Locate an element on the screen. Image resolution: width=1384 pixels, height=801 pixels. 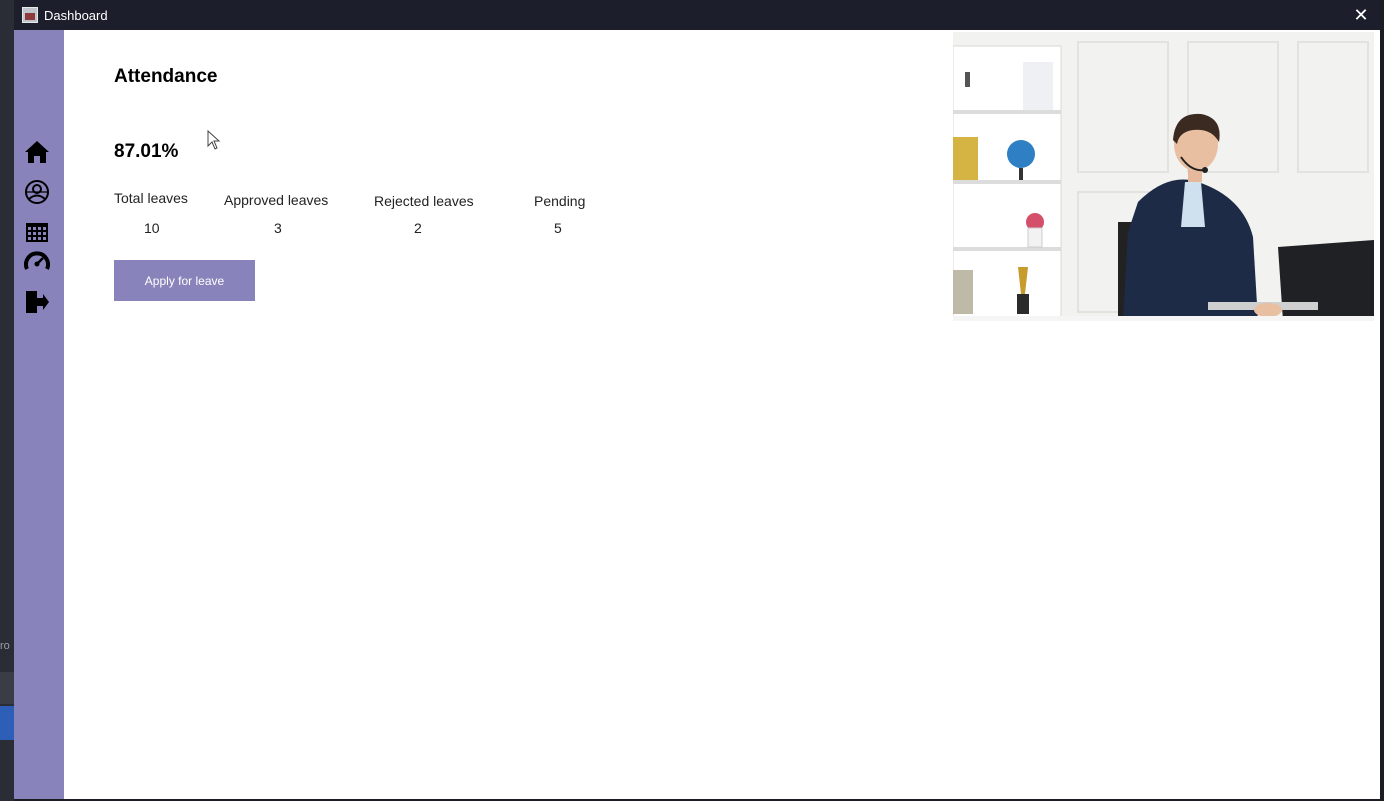
webcam-video-overlay is located at coordinates (1163, 176).